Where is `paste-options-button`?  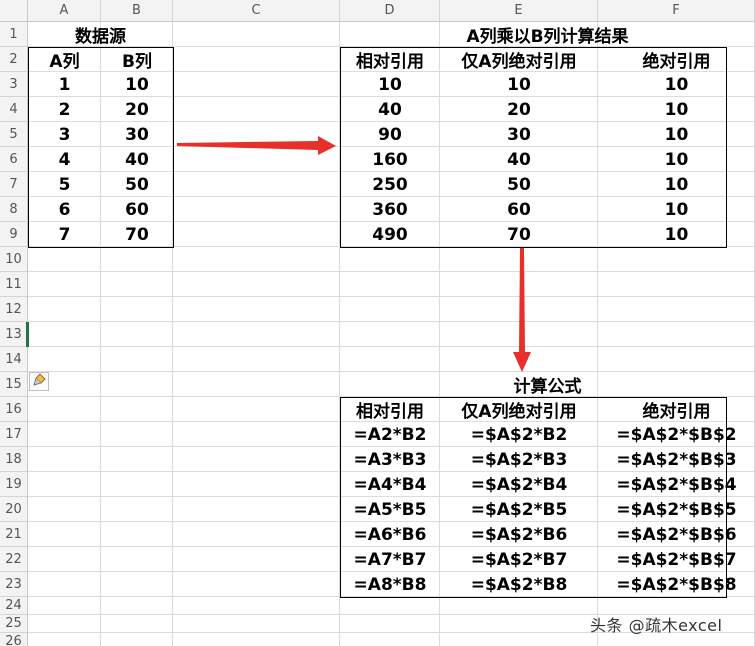 paste-options-button is located at coordinates (39, 381).